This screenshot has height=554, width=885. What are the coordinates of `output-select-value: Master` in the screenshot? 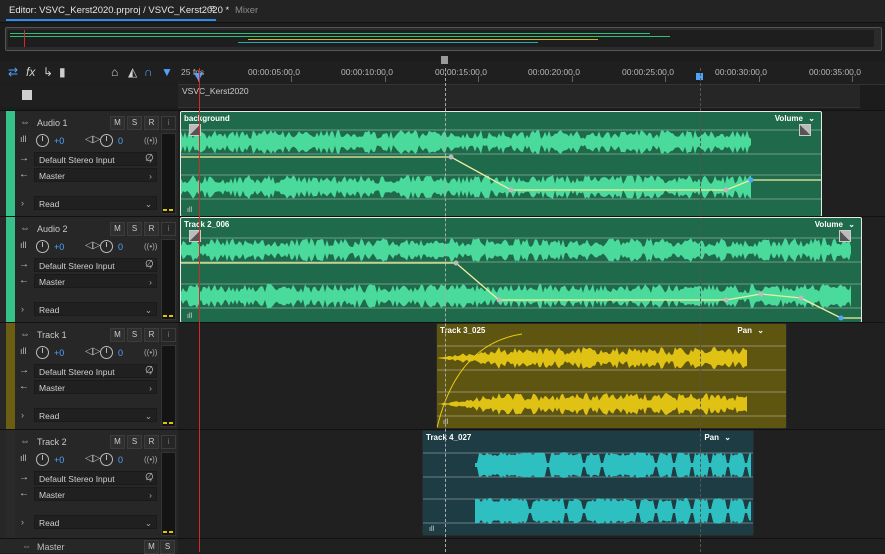 It's located at (52, 495).